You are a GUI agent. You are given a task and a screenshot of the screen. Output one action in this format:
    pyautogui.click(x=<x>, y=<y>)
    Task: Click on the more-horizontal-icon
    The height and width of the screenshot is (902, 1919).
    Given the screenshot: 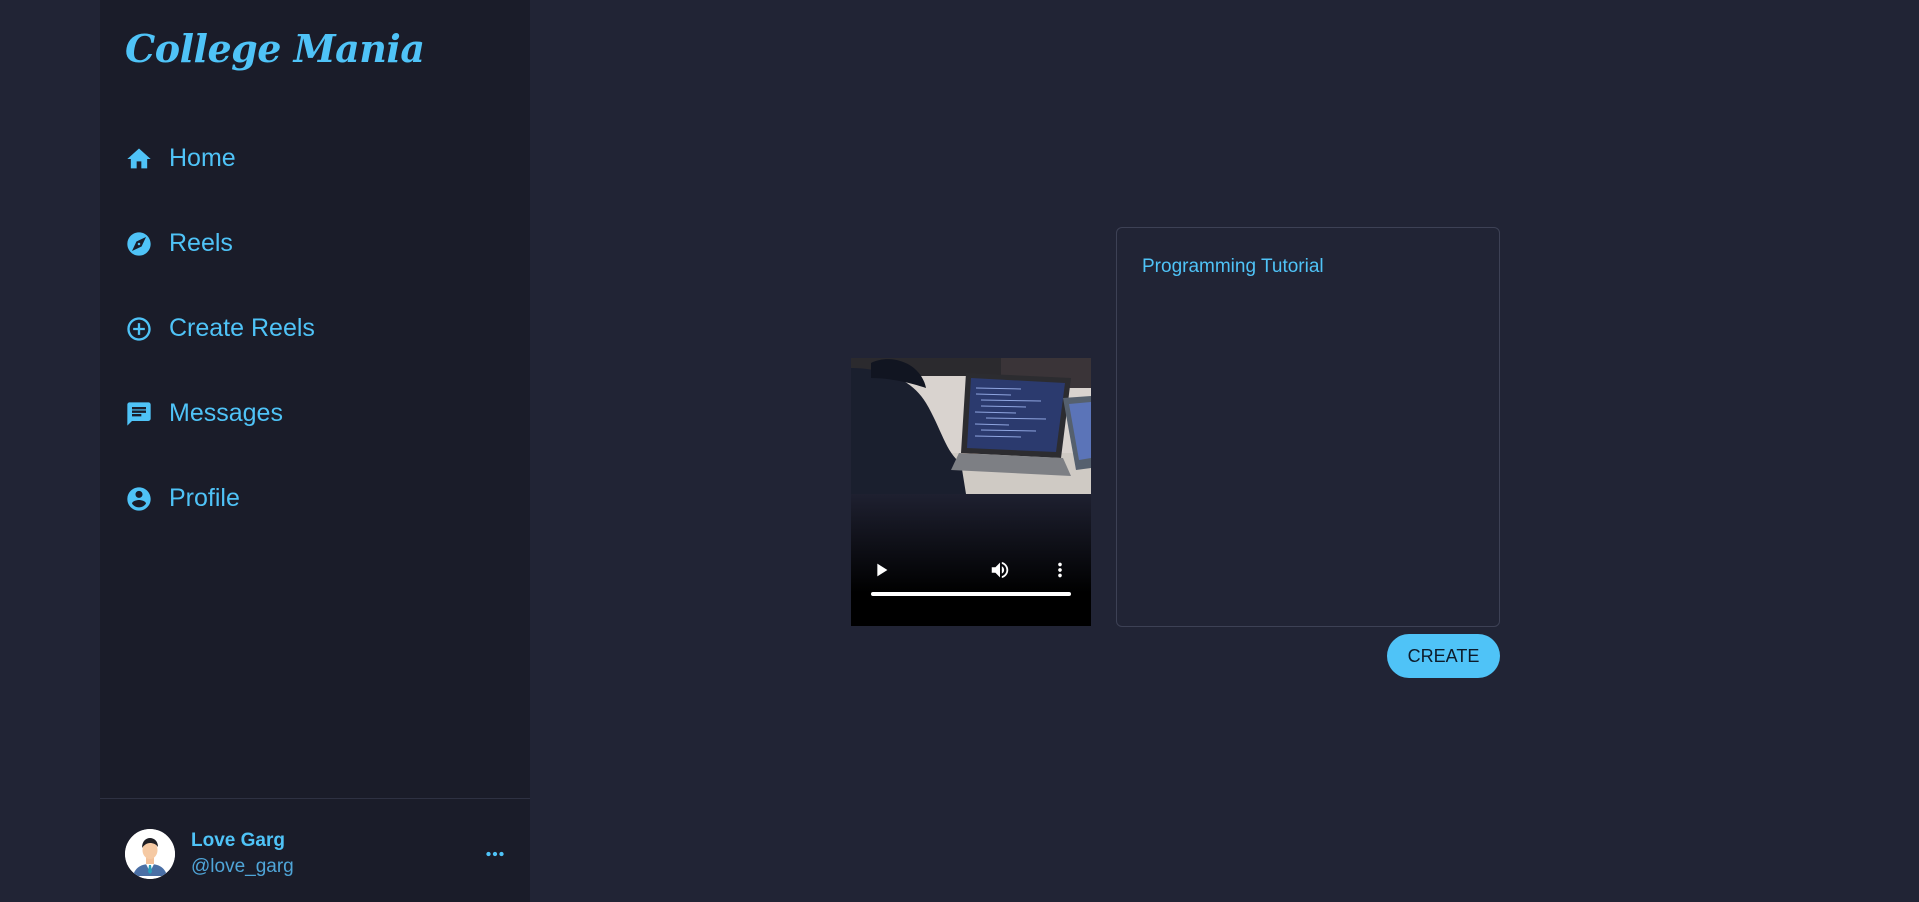 What is the action you would take?
    pyautogui.click(x=495, y=854)
    